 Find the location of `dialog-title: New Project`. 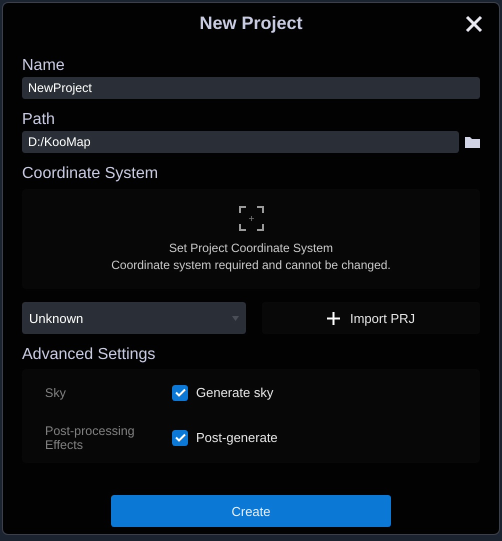

dialog-title: New Project is located at coordinates (251, 23).